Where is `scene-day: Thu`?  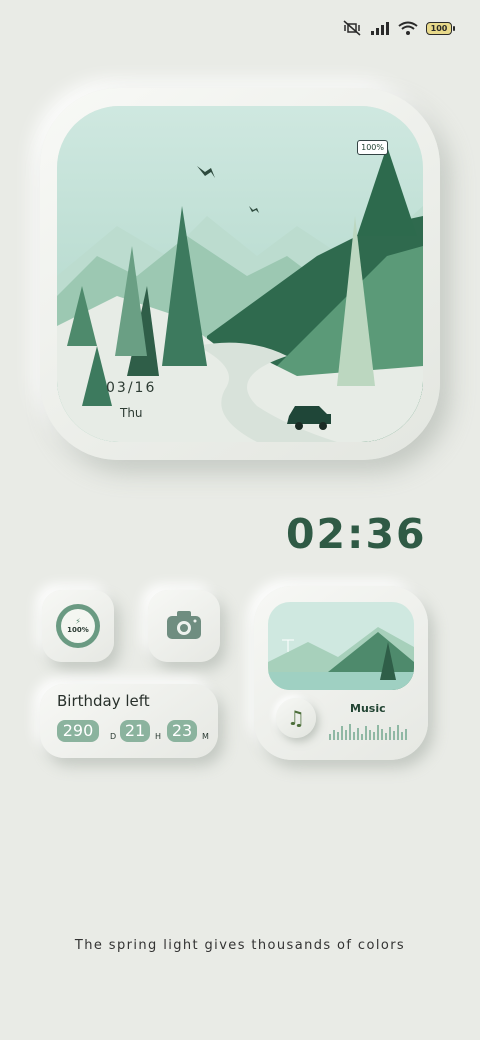
scene-day: Thu is located at coordinates (131, 413).